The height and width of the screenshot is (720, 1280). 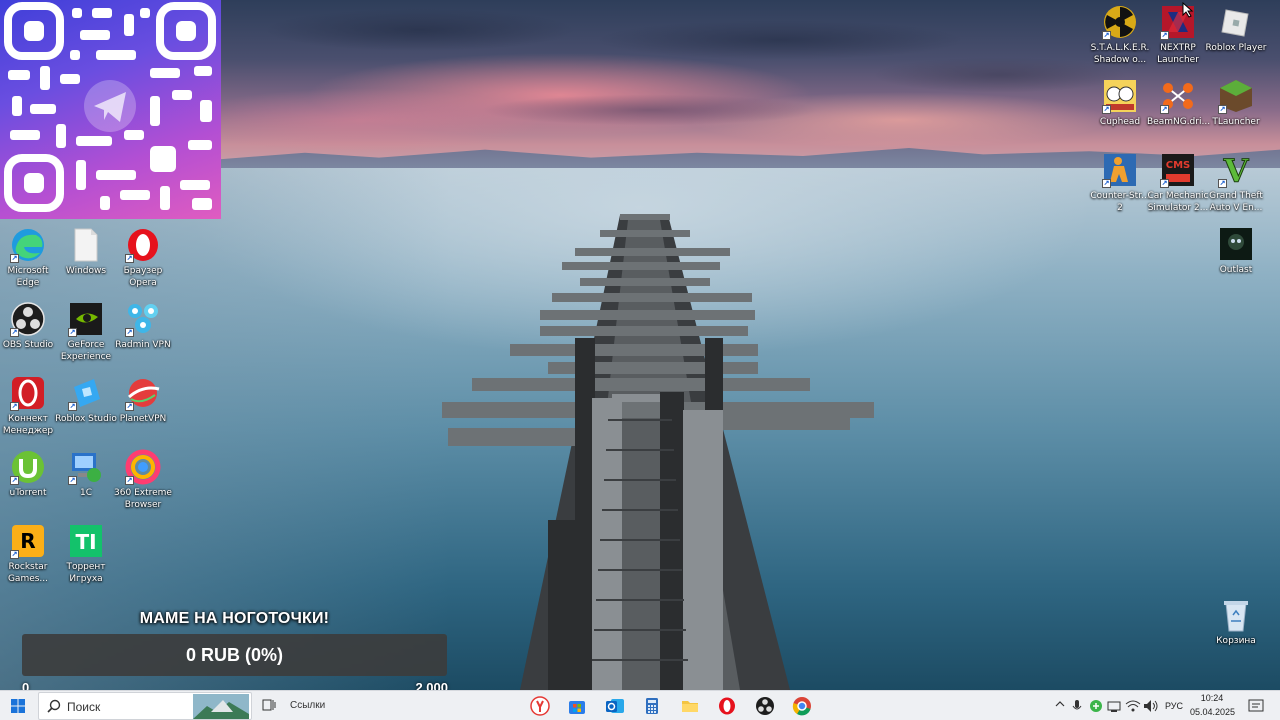 What do you see at coordinates (1120, 96) in the screenshot?
I see `cuphead-icon: ↗` at bounding box center [1120, 96].